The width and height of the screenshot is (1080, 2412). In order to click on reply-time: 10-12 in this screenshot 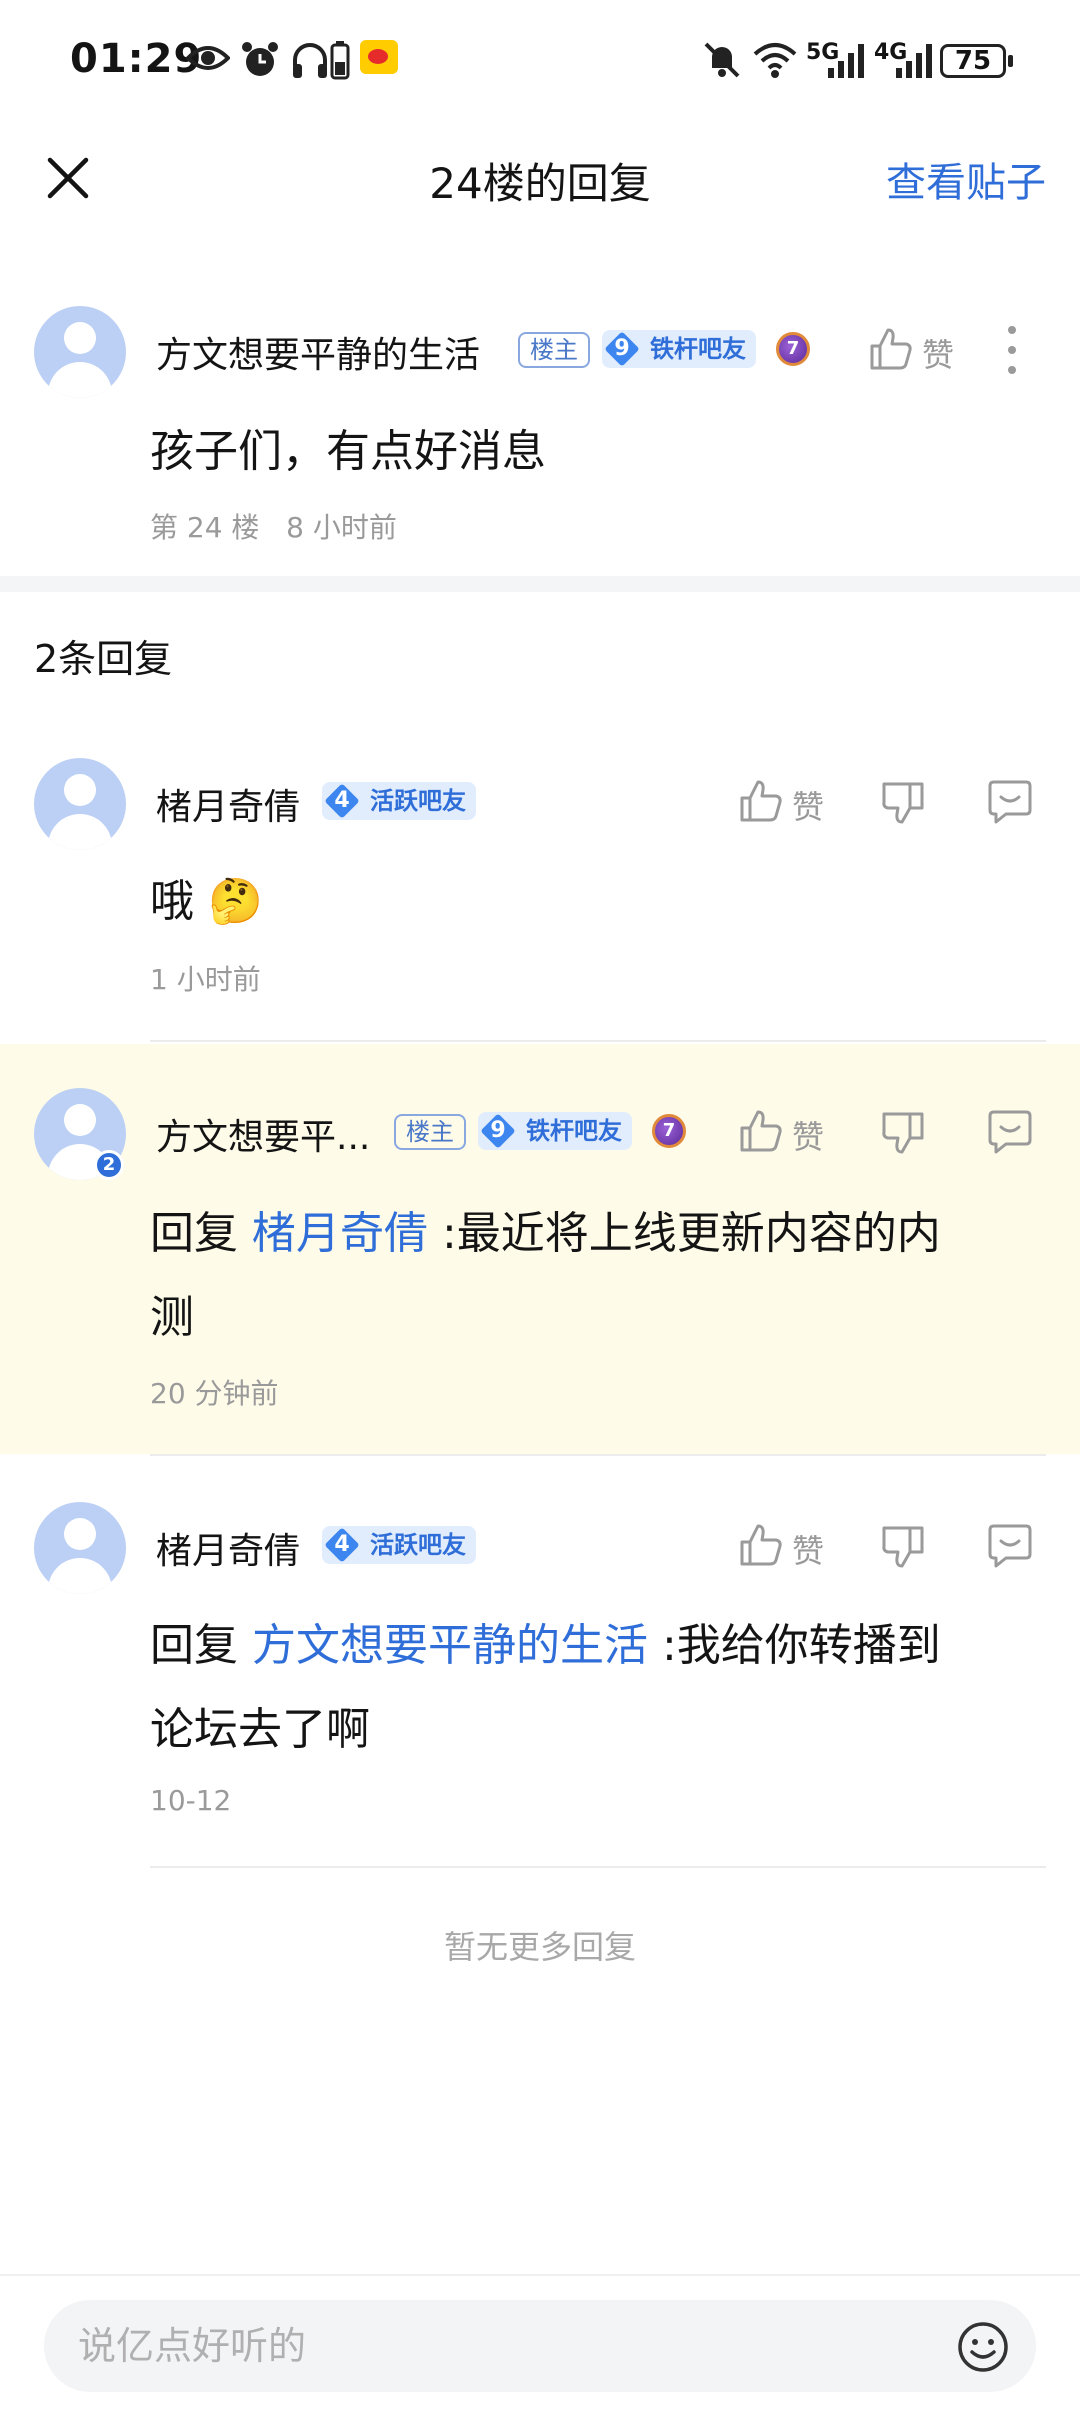, I will do `click(191, 1800)`.